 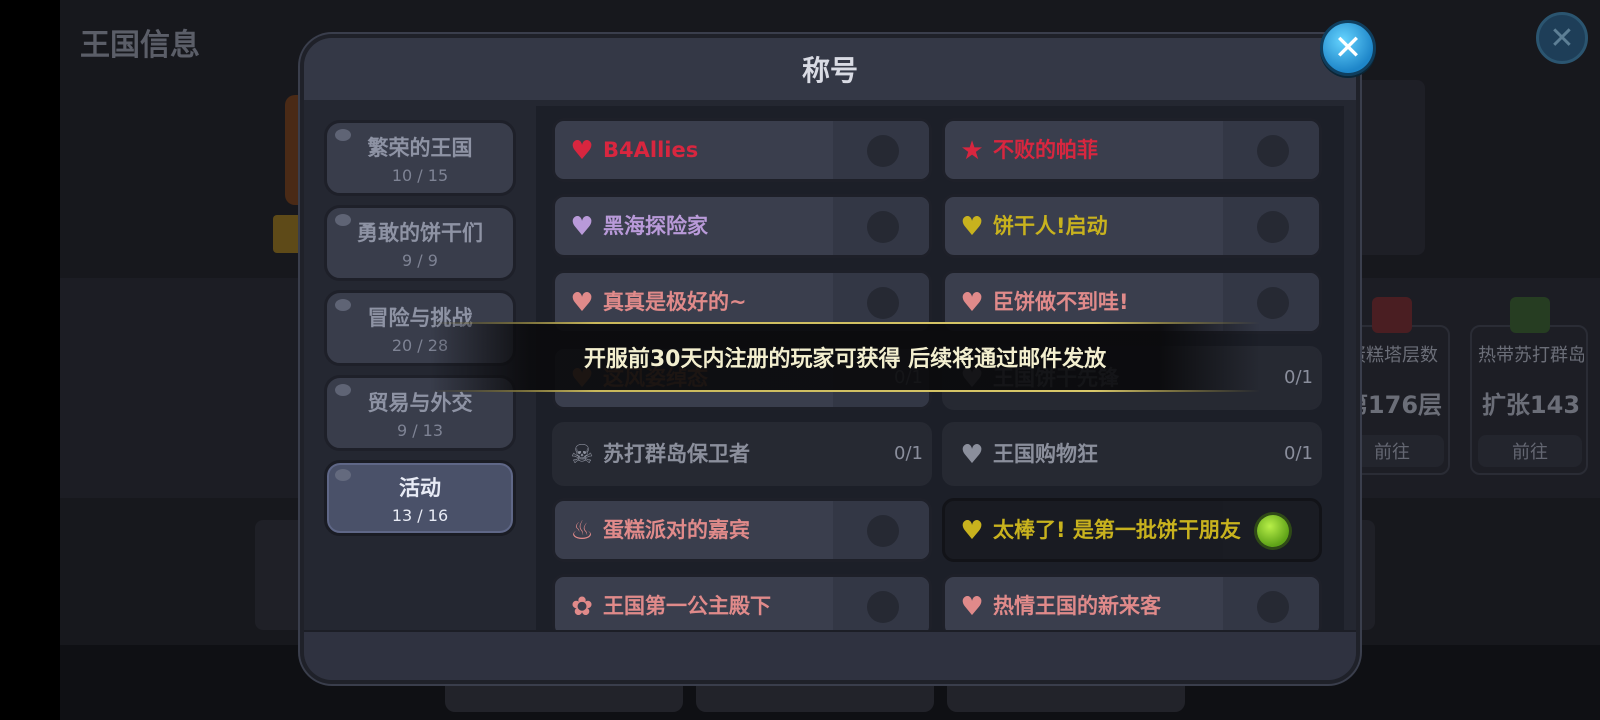 I want to click on tropical-soda-card: 热带苏打群岛 扩张143 前往, so click(x=1529, y=386).